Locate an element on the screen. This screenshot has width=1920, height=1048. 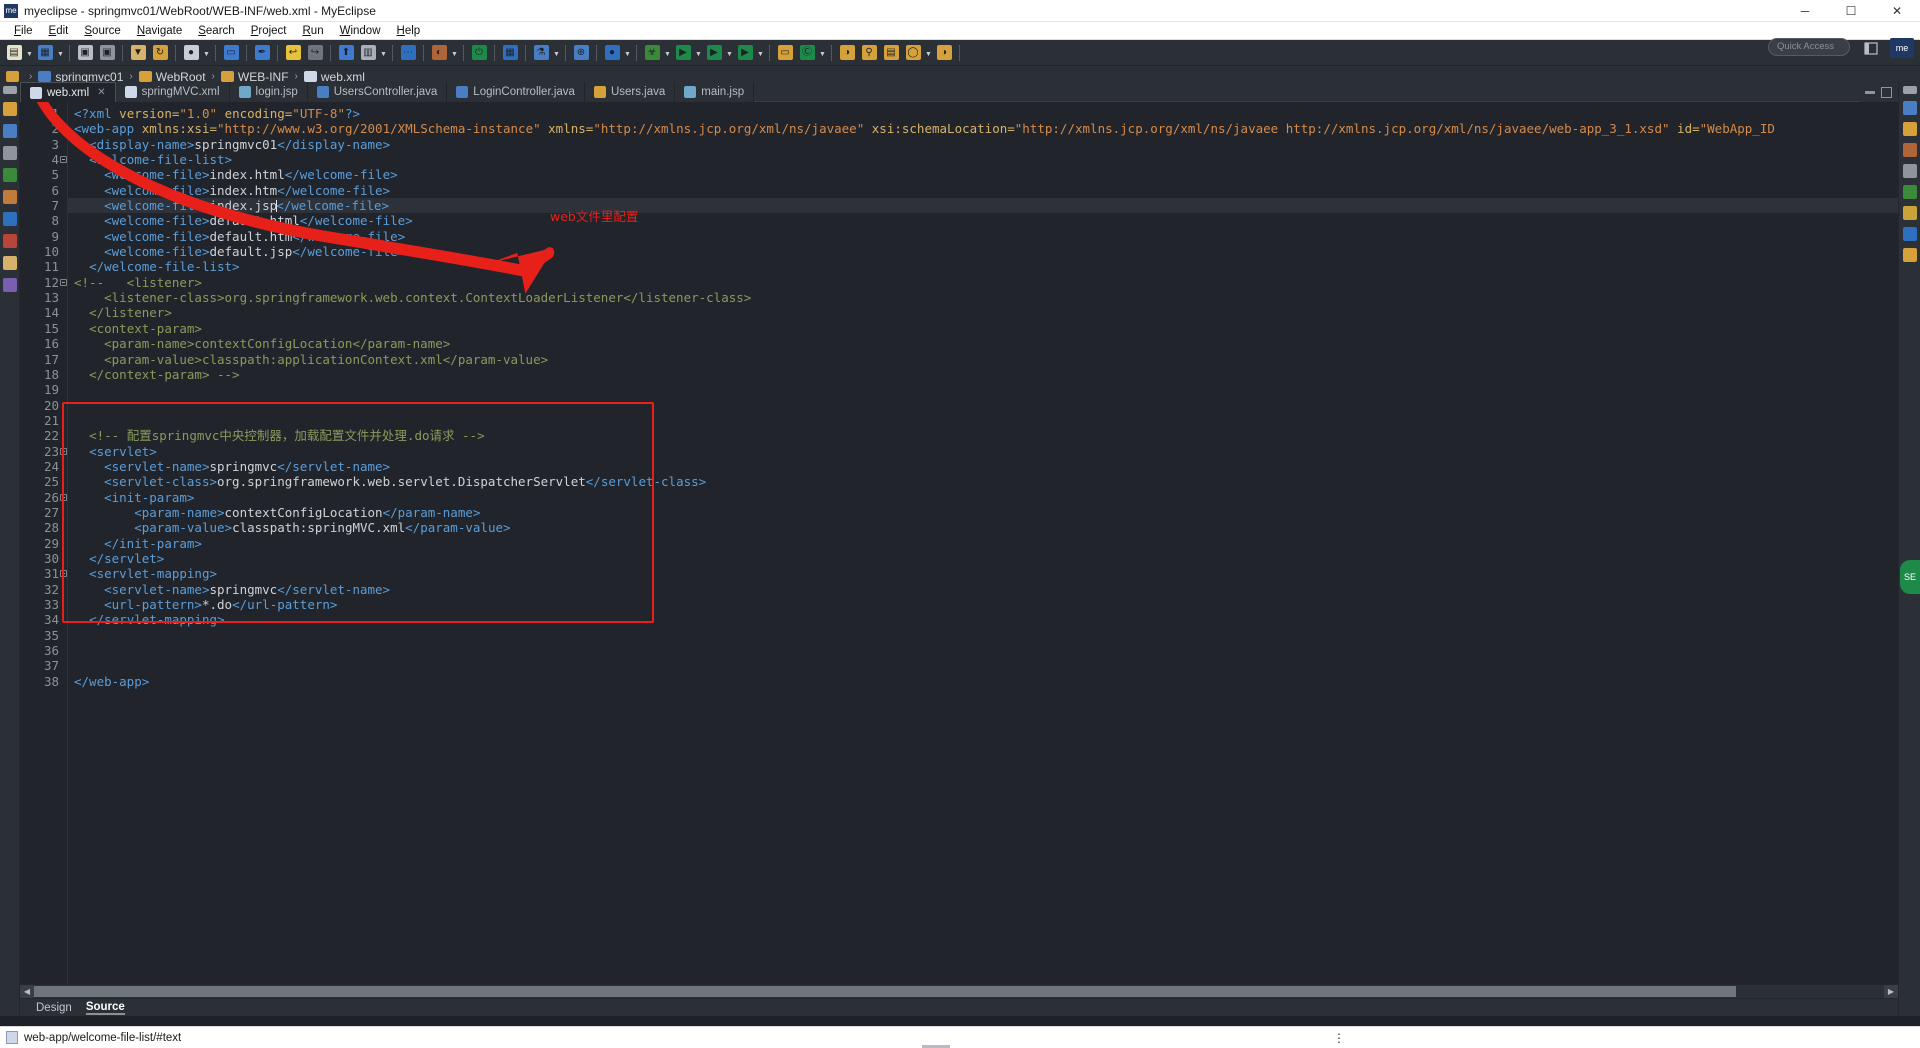
code-line-4: <welcome-file-list> is located at coordinates (983, 159).